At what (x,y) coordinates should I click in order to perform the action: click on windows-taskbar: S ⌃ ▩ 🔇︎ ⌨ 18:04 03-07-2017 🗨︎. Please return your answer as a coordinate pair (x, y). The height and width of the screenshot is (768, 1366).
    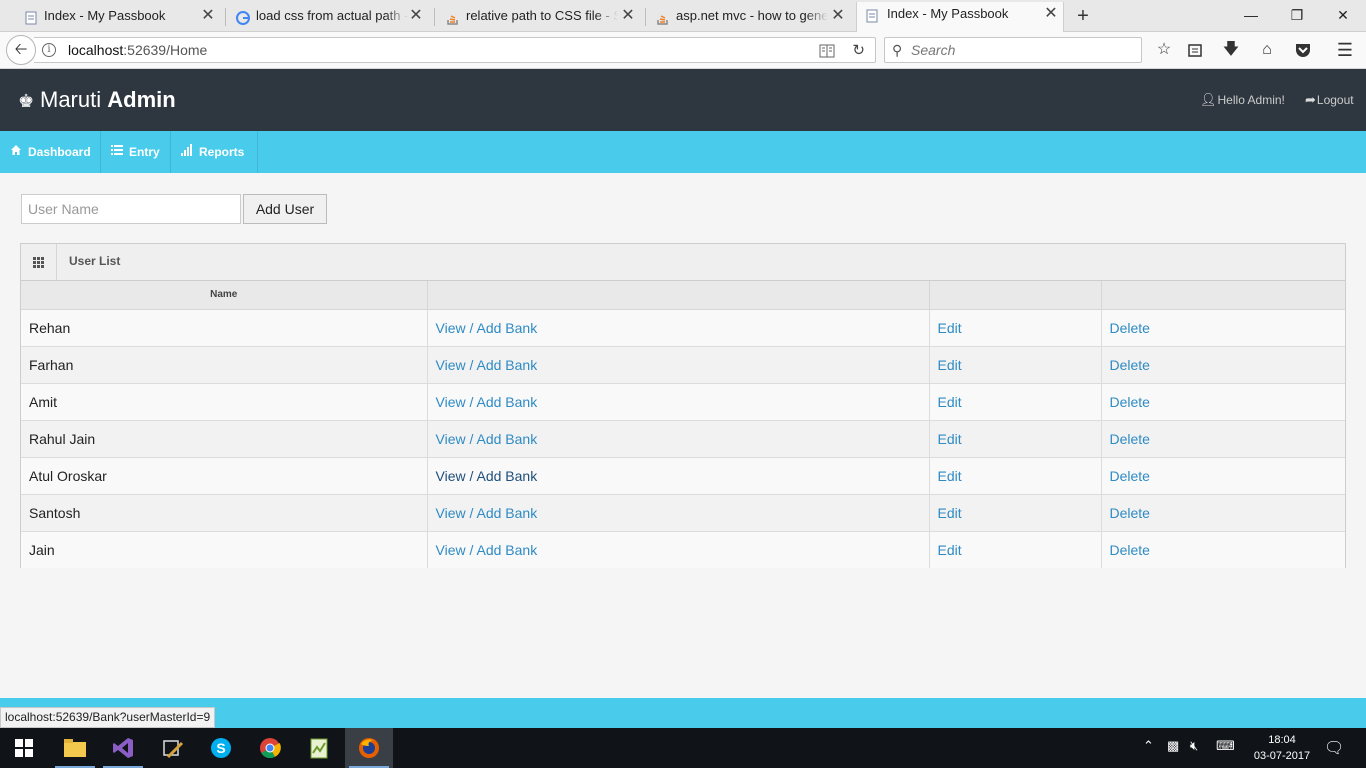
    Looking at the image, I should click on (683, 748).